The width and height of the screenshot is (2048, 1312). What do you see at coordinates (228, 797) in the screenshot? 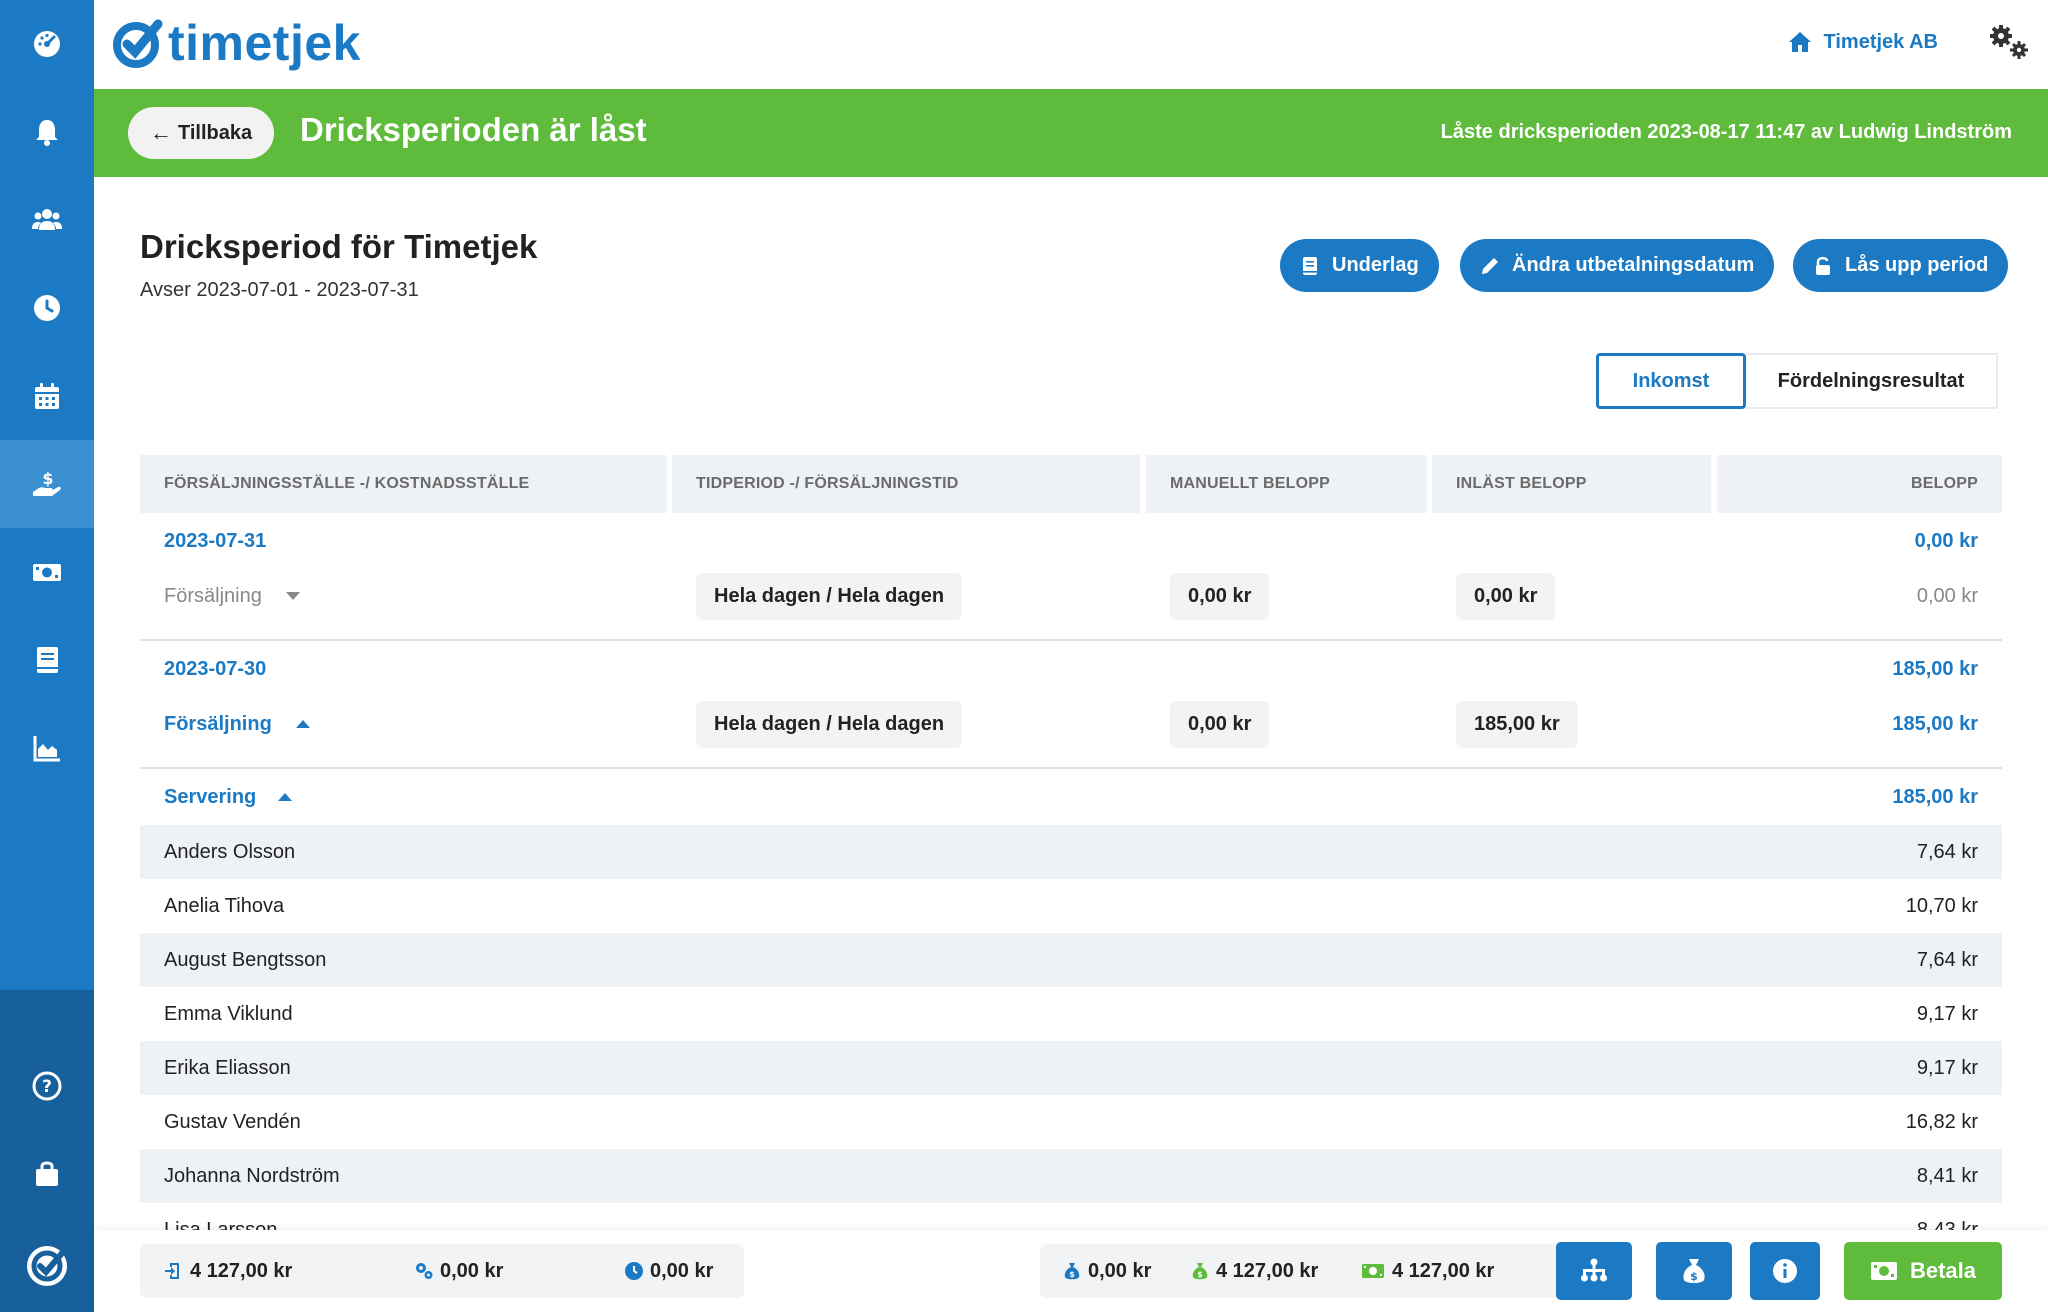
I see `section-toggle: Servering` at bounding box center [228, 797].